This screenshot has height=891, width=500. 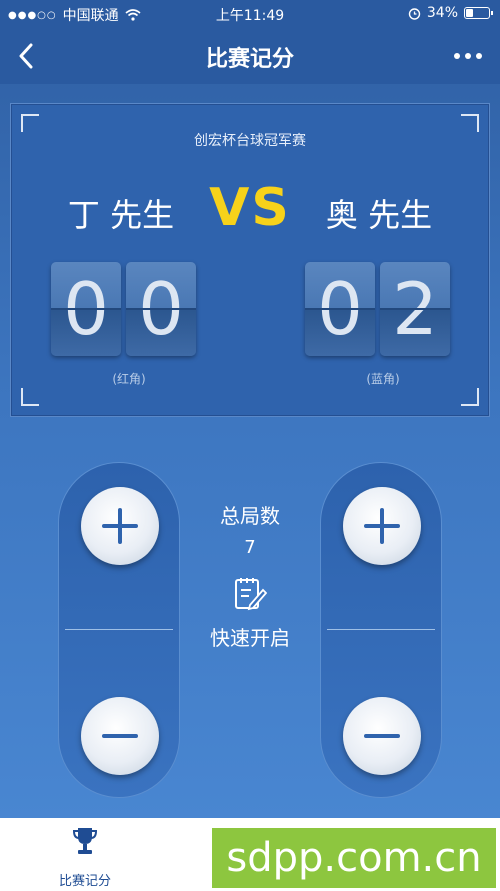 What do you see at coordinates (251, 594) in the screenshot?
I see `edit-note-icon` at bounding box center [251, 594].